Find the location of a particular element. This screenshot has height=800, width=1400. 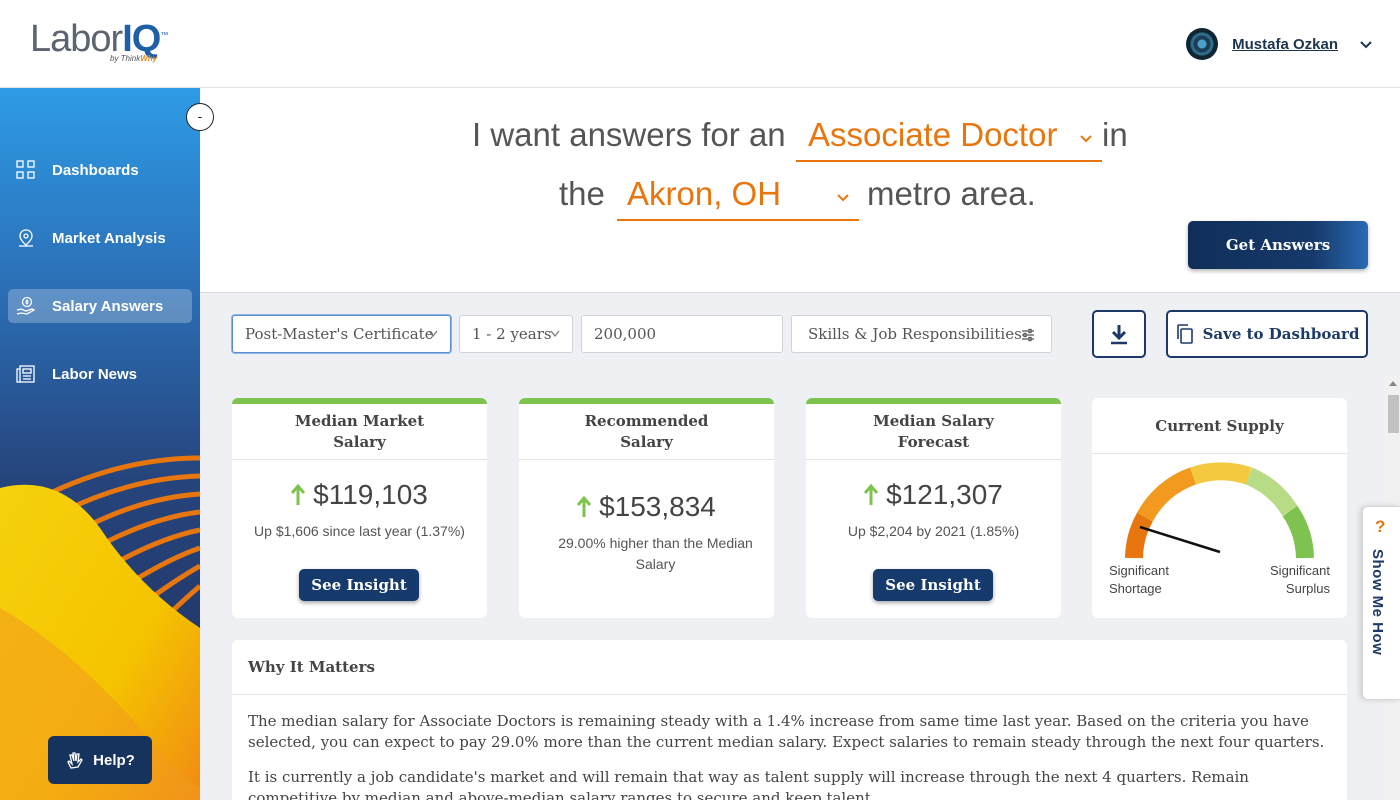

copy-icon is located at coordinates (1184, 334).